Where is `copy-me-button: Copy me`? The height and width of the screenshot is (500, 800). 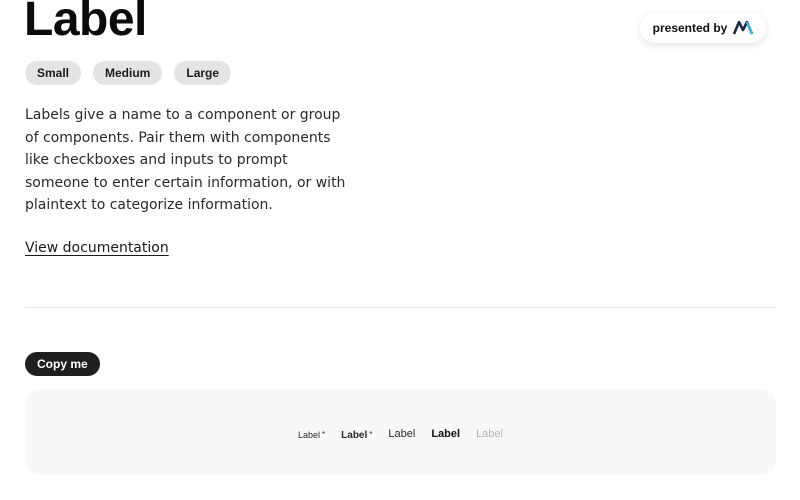 copy-me-button: Copy me is located at coordinates (62, 364).